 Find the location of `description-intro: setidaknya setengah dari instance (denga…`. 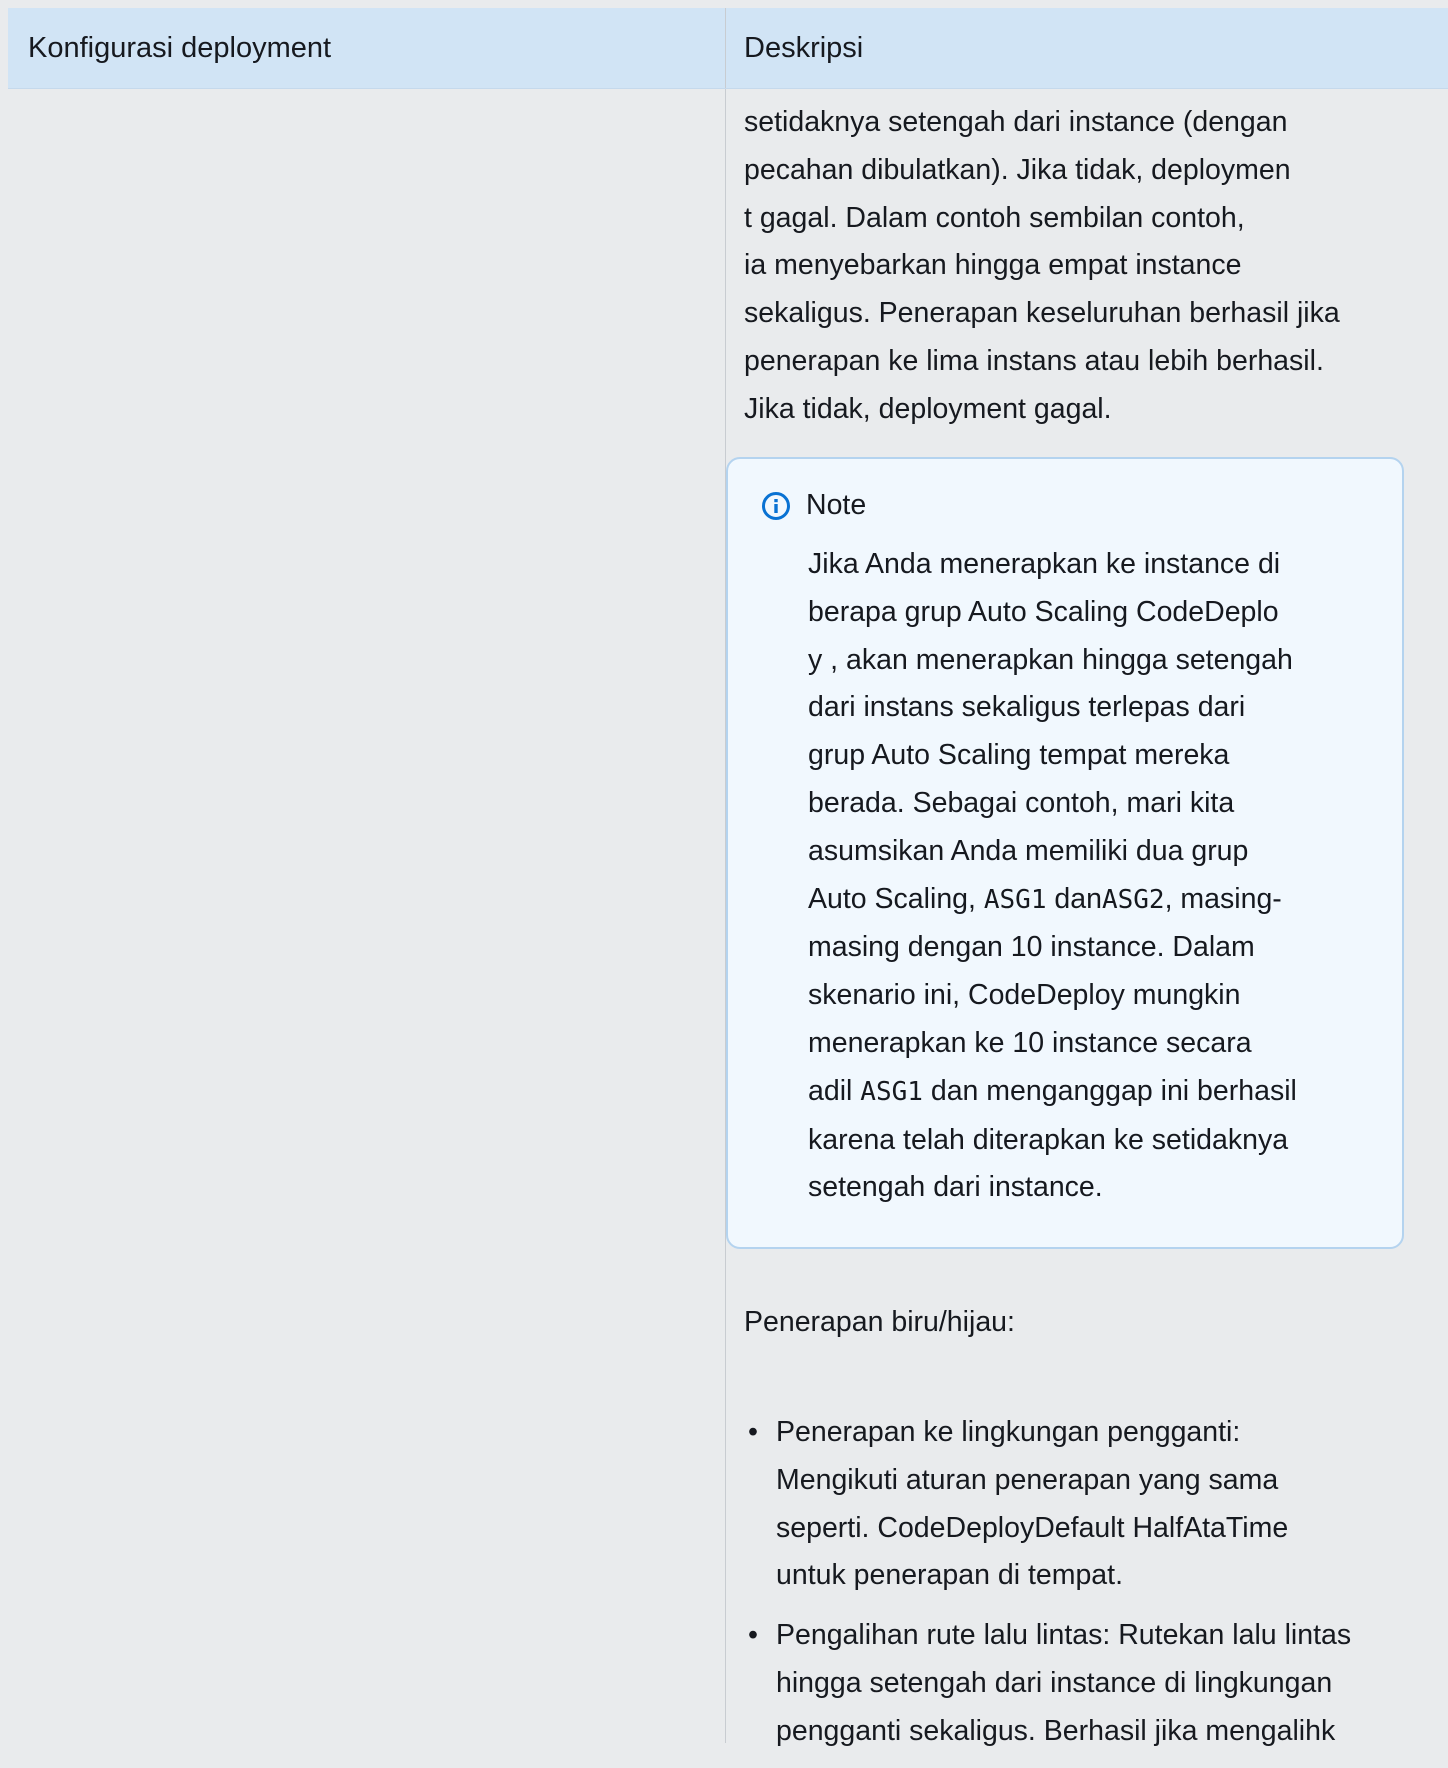

description-intro: setidaknya setengah dari instance (denga… is located at coordinates (1042, 265).